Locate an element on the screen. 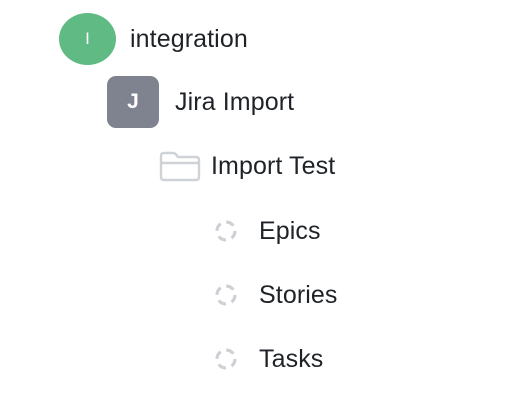  folder-row: Import Test is located at coordinates (246, 166).